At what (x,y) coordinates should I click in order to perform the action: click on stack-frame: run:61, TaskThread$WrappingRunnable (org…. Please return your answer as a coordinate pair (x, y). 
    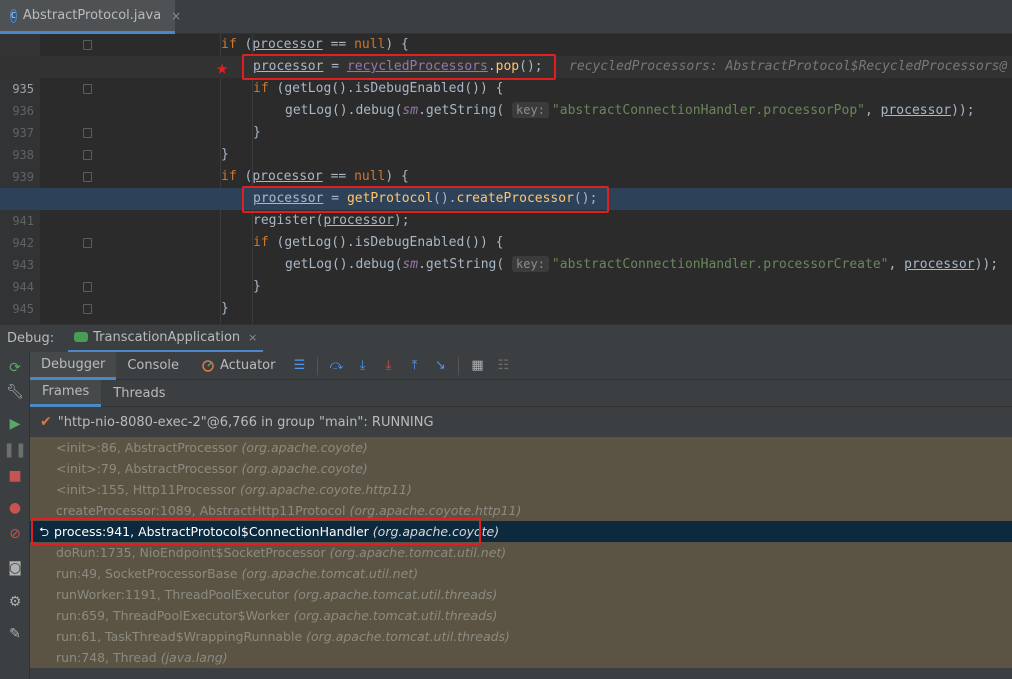
    Looking at the image, I should click on (521, 636).